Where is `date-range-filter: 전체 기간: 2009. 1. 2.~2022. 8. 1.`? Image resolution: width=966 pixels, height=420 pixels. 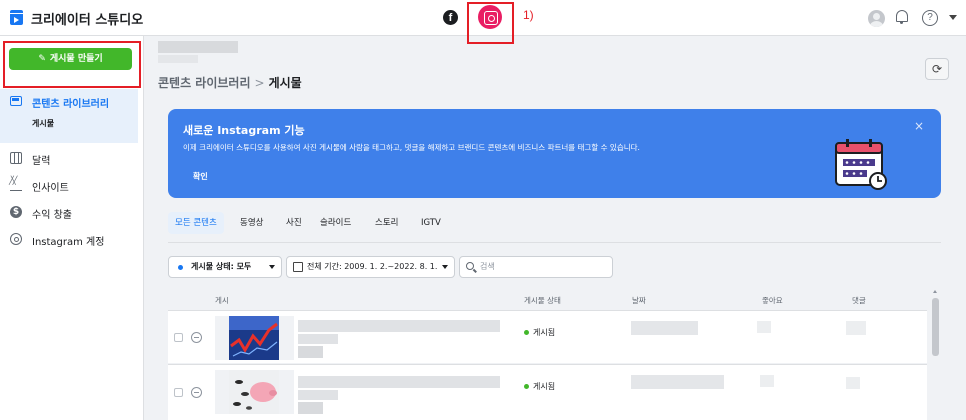 date-range-filter: 전체 기간: 2009. 1. 2.~2022. 8. 1. is located at coordinates (370, 267).